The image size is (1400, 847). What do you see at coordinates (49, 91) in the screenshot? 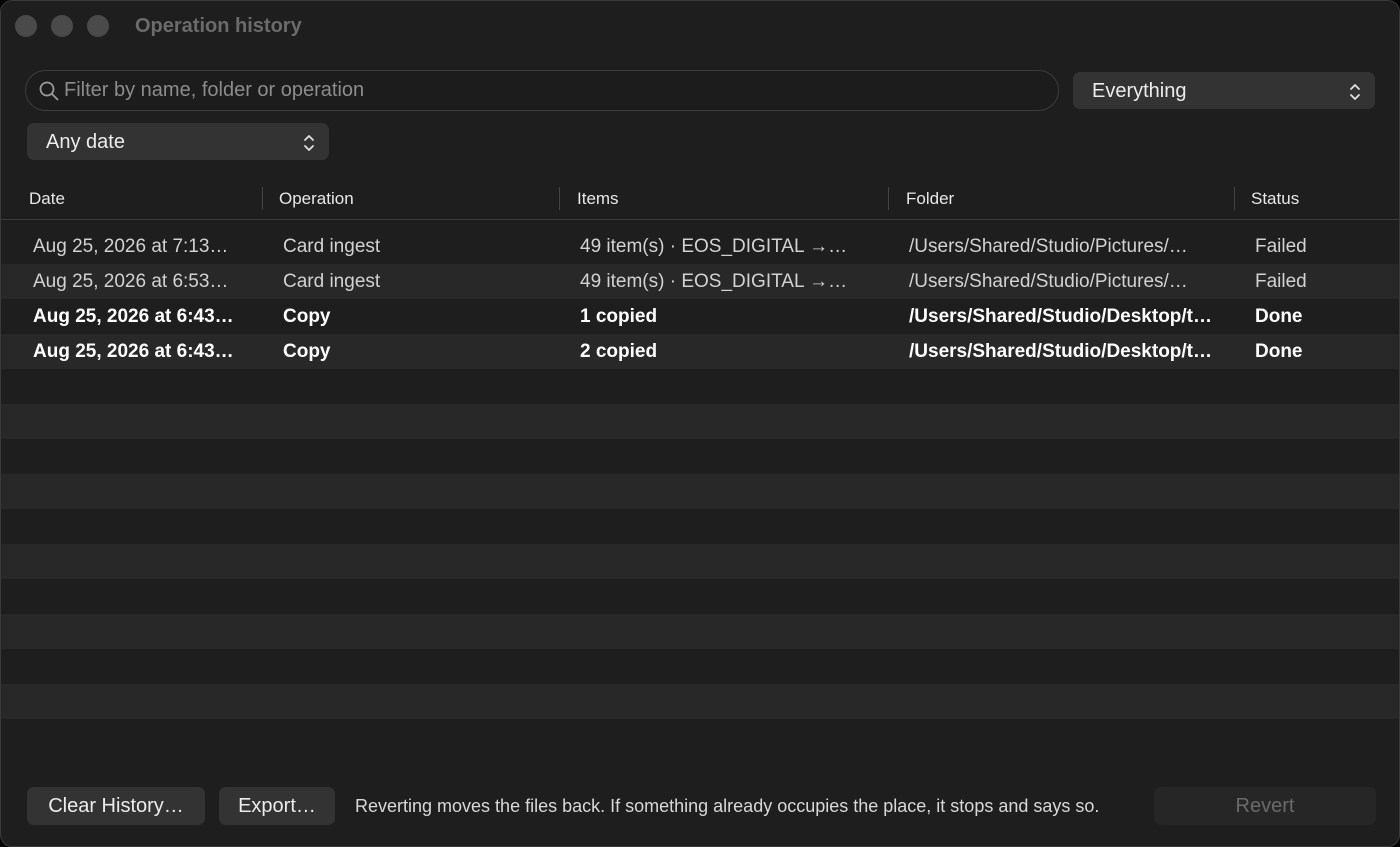
I see `search-icon` at bounding box center [49, 91].